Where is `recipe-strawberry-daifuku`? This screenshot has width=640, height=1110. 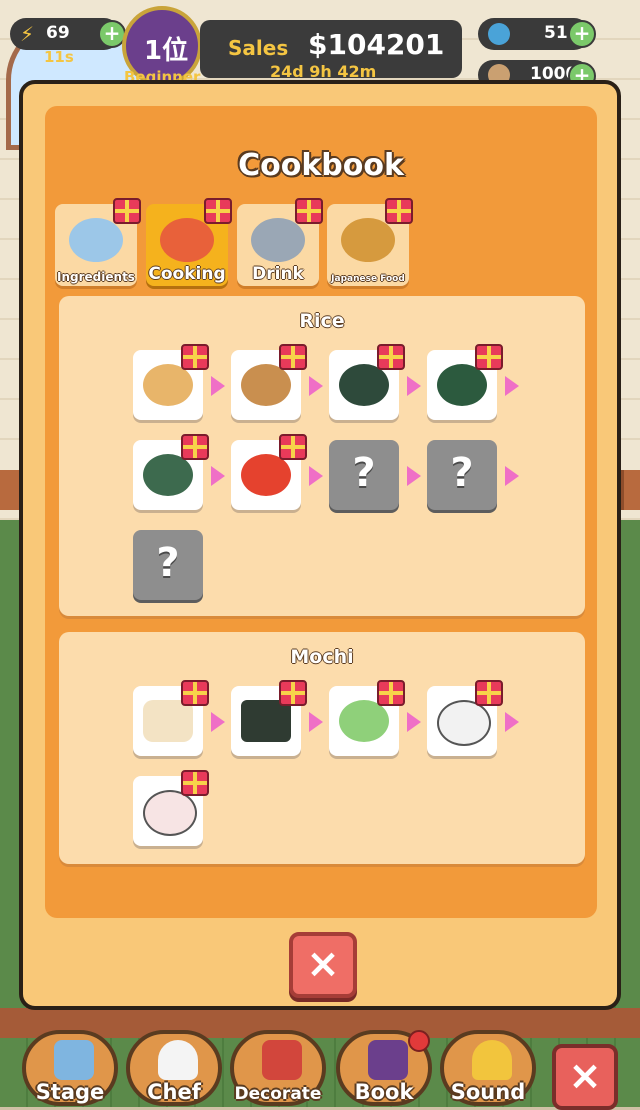
recipe-strawberry-daifuku is located at coordinates (171, 808).